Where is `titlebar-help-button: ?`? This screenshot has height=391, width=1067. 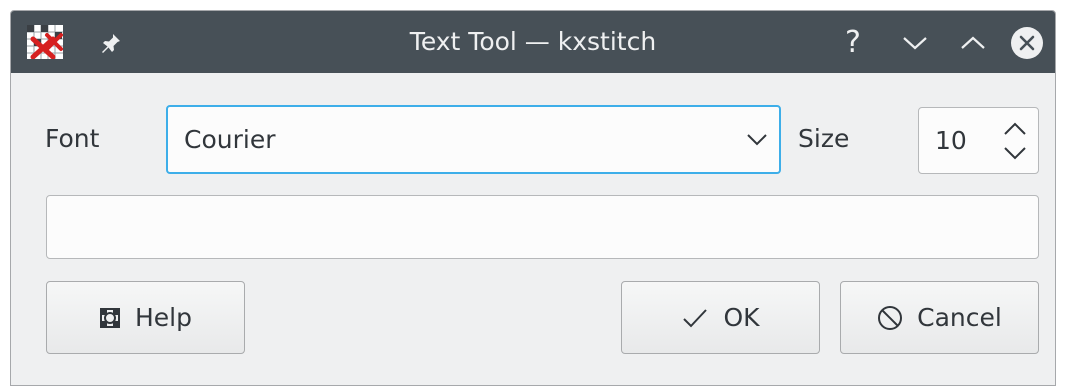
titlebar-help-button: ? is located at coordinates (853, 43).